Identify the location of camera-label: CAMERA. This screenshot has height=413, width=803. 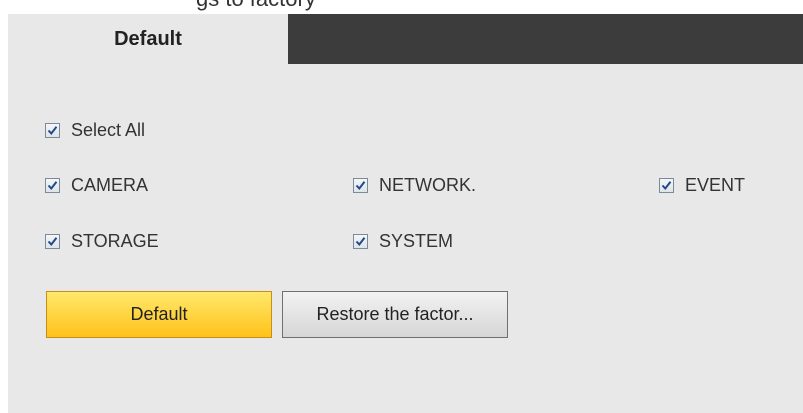
(110, 185).